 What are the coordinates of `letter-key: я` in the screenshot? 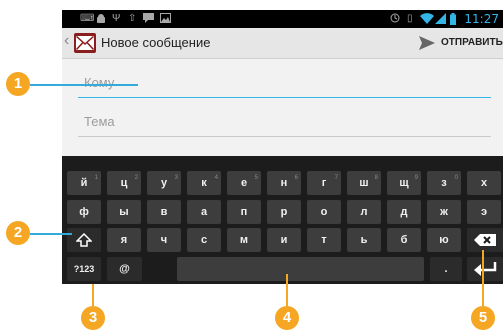 It's located at (124, 240).